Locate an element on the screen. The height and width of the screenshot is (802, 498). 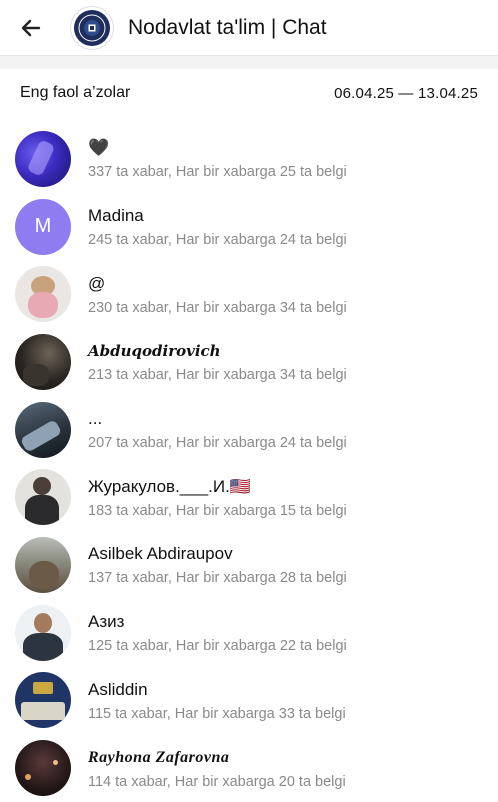
arrow-left-icon is located at coordinates (31, 27).